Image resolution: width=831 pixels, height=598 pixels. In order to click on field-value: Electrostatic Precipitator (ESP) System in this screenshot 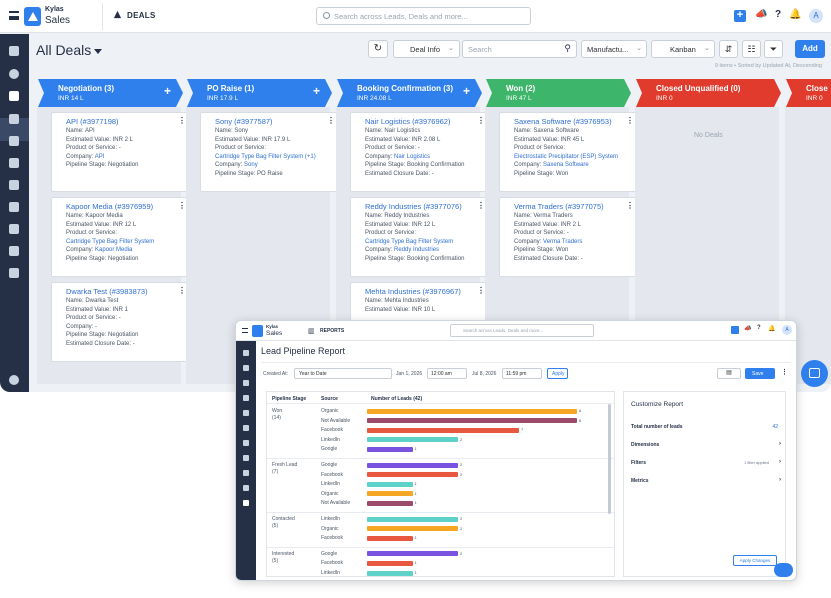, I will do `click(566, 157)`.